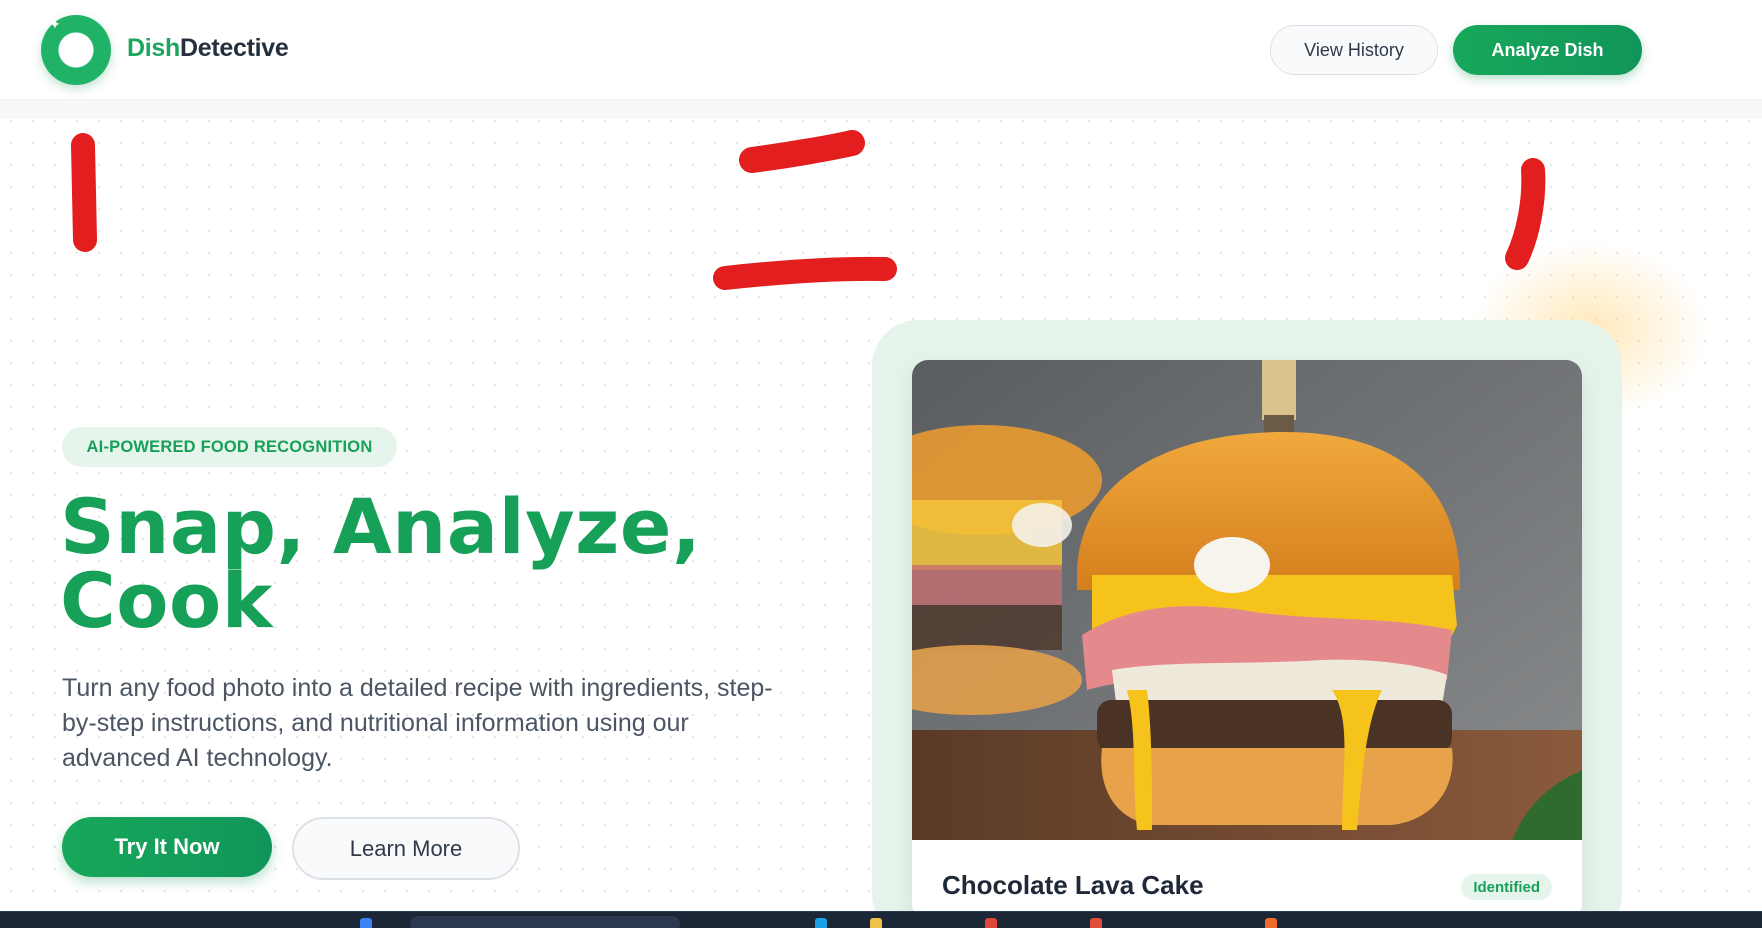  Describe the element at coordinates (153, 48) in the screenshot. I see `logo-text-accent: Dish` at that location.